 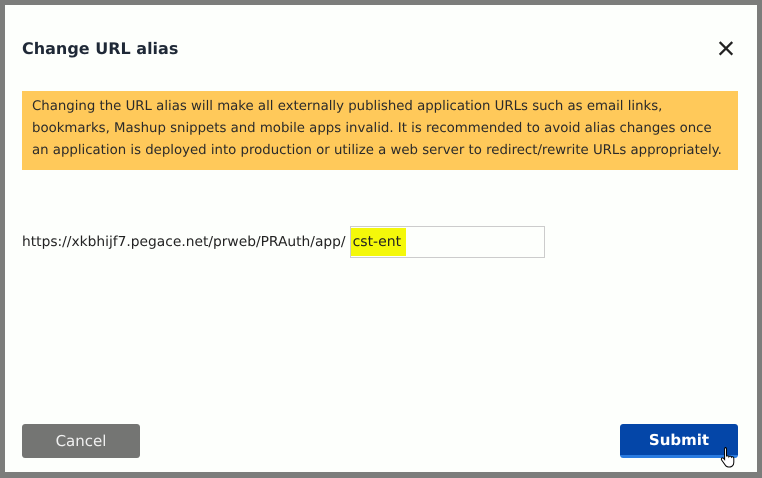 What do you see at coordinates (81, 441) in the screenshot?
I see `cancel-button: Cancel` at bounding box center [81, 441].